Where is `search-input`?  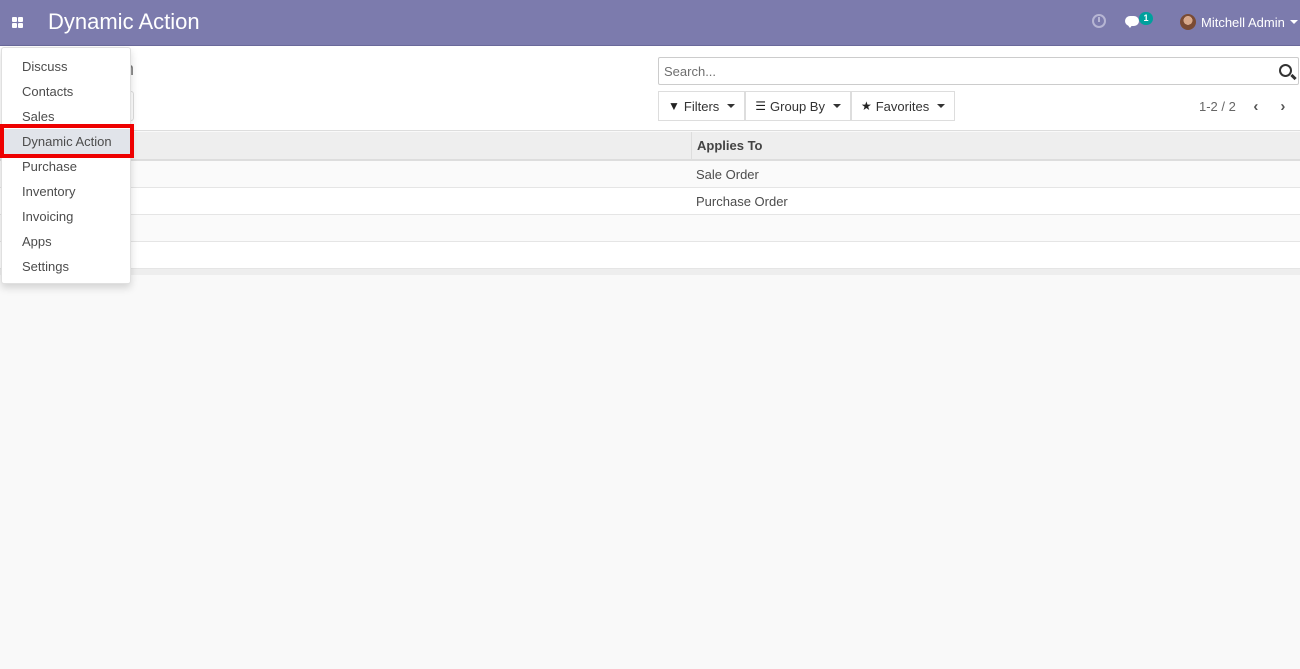
search-input is located at coordinates (959, 71).